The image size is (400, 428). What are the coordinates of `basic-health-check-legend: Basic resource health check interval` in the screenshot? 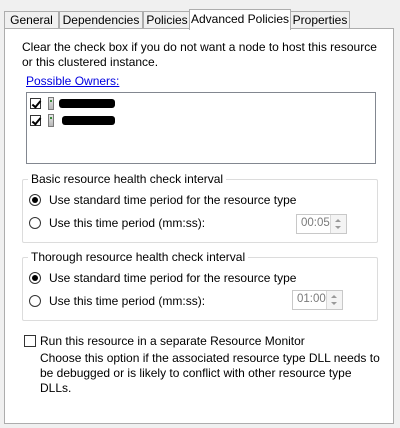 It's located at (127, 179).